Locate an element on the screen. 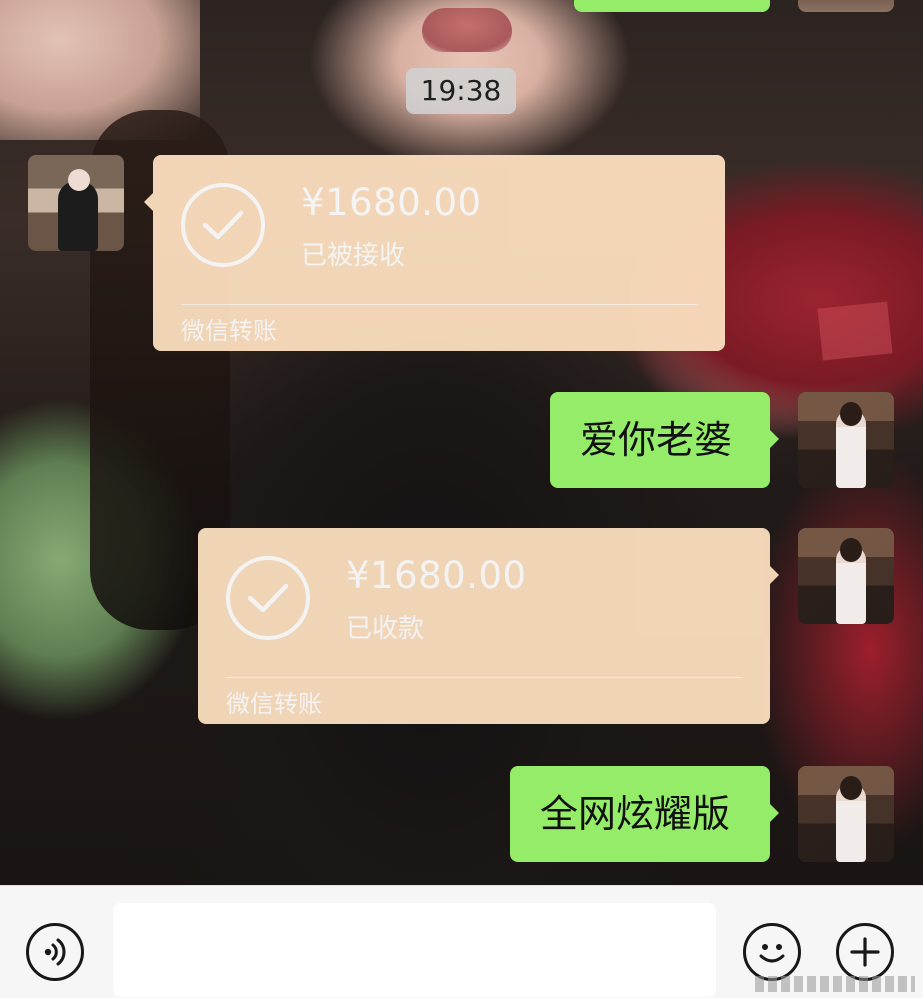  previous-message-bubble is located at coordinates (672, 6).